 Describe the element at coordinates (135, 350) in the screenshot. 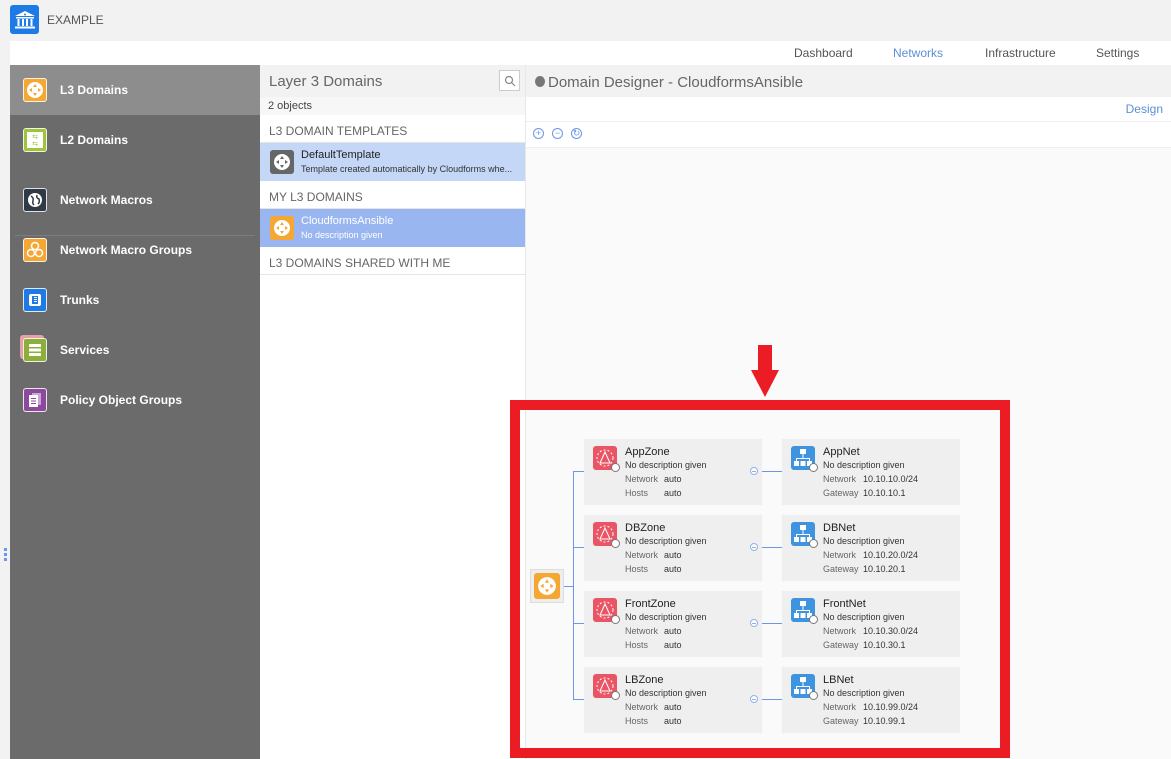

I see `sidebar-item-services: Services` at that location.